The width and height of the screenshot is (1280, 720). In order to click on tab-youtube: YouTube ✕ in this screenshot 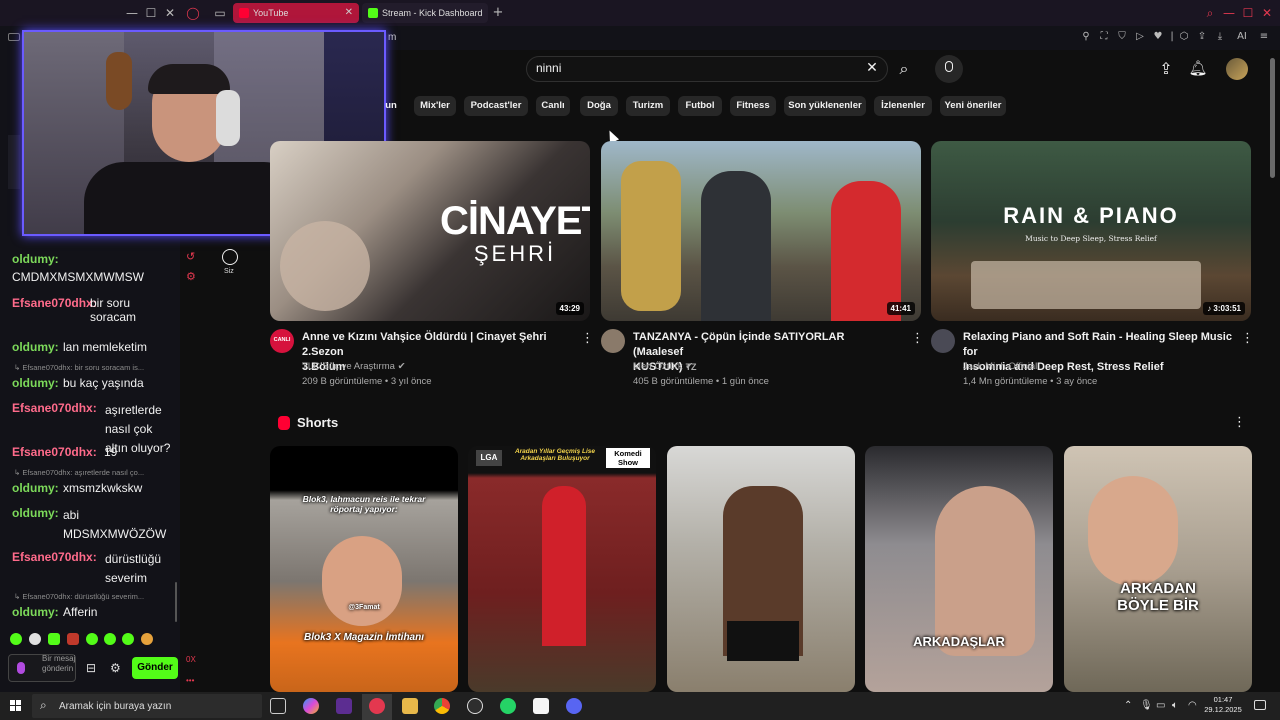, I will do `click(296, 13)`.